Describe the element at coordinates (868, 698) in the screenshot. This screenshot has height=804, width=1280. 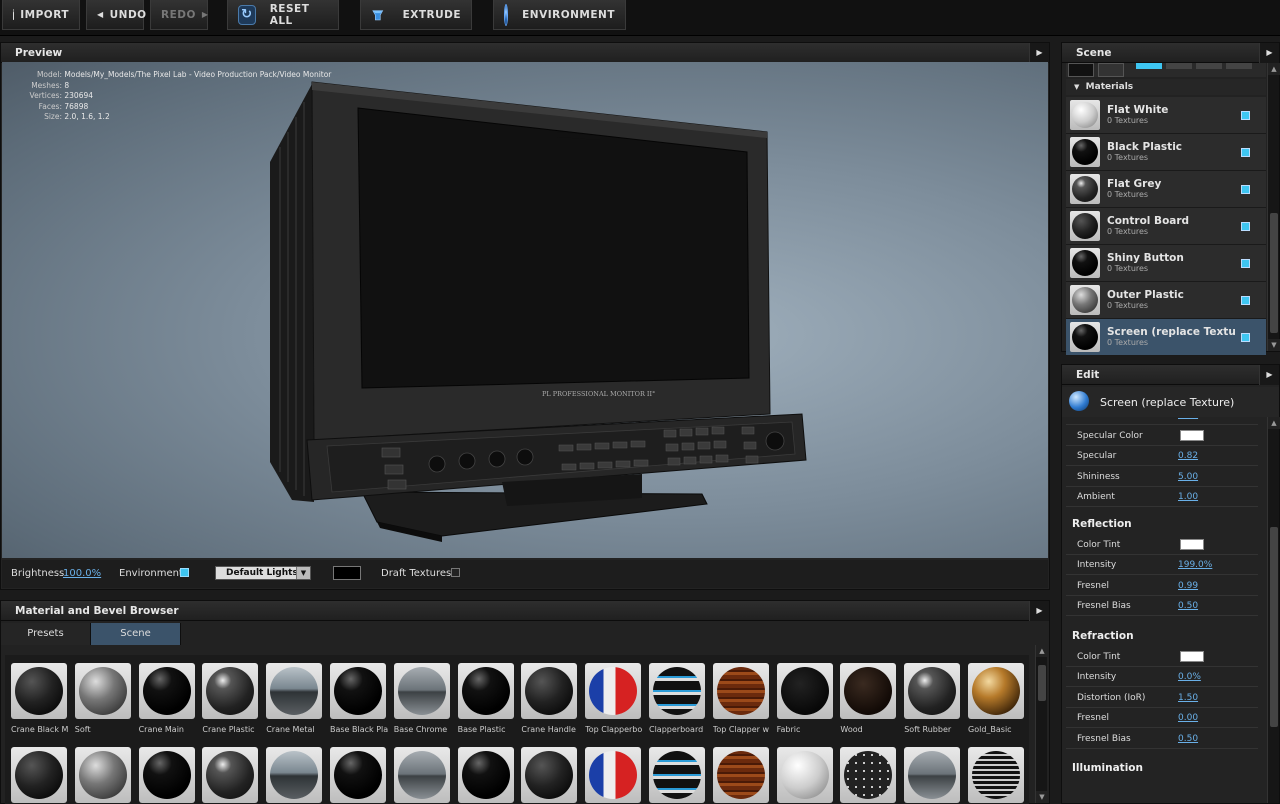
I see `material-thumbnail: Wood` at that location.